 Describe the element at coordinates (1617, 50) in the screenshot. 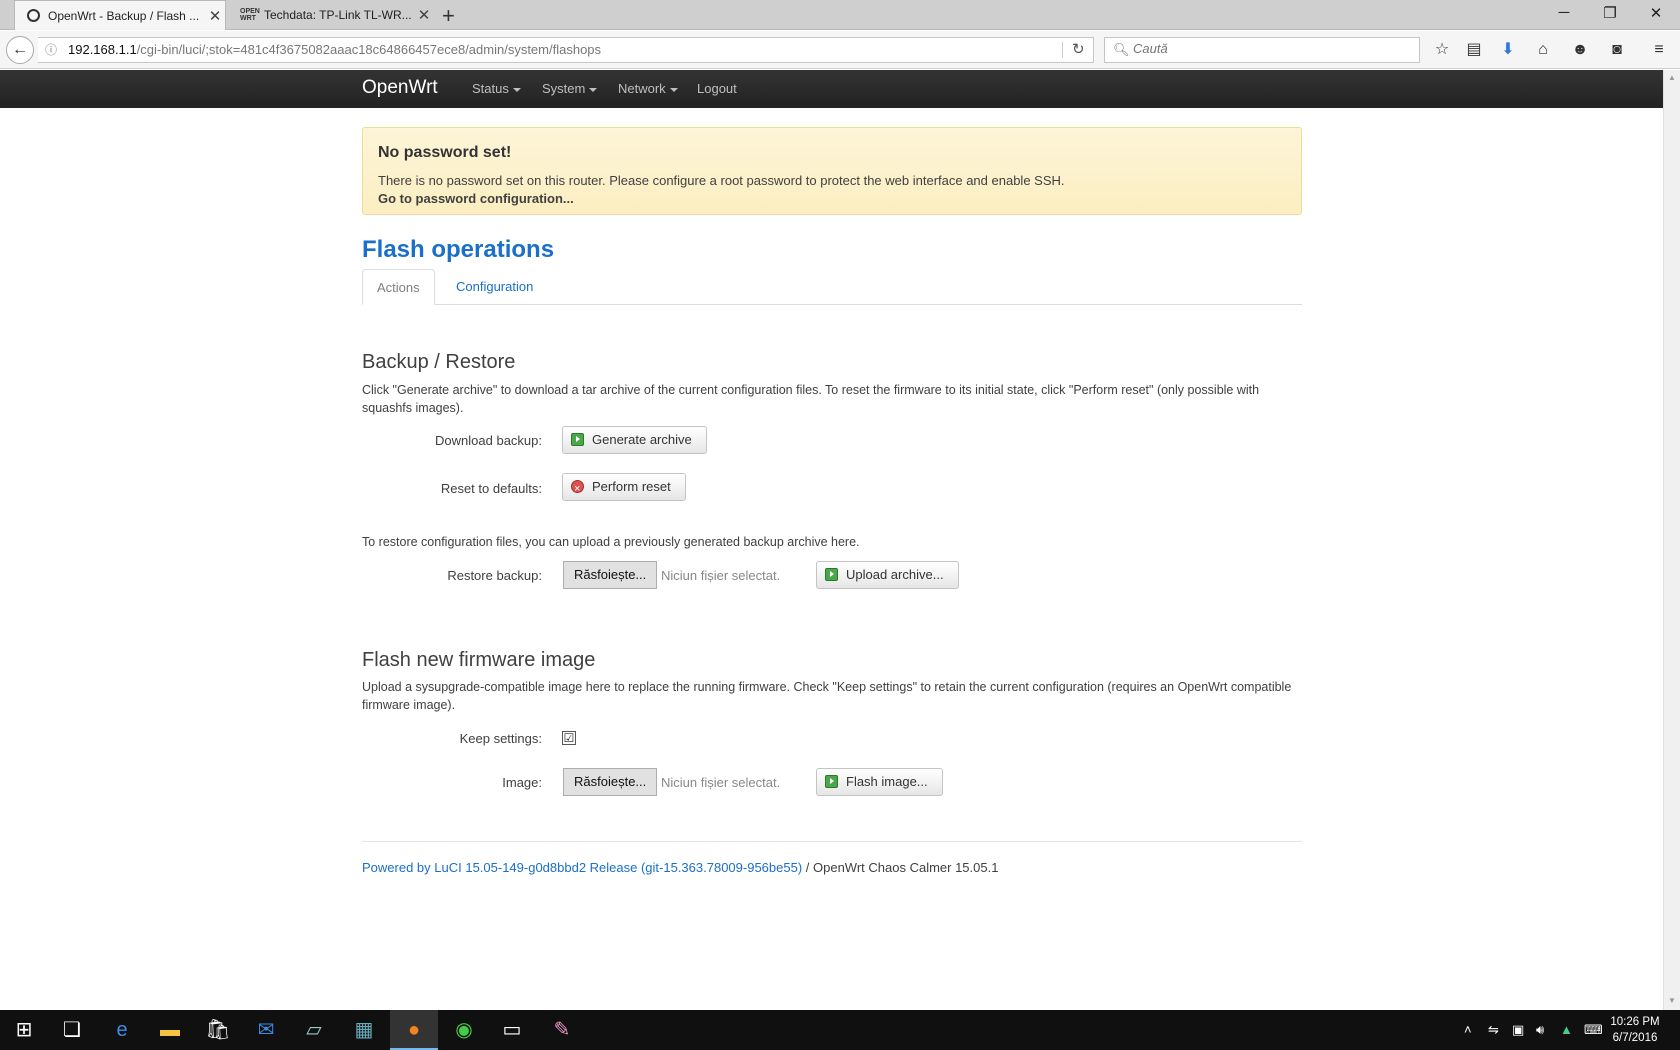

I see `pocket-icon: ◙` at that location.